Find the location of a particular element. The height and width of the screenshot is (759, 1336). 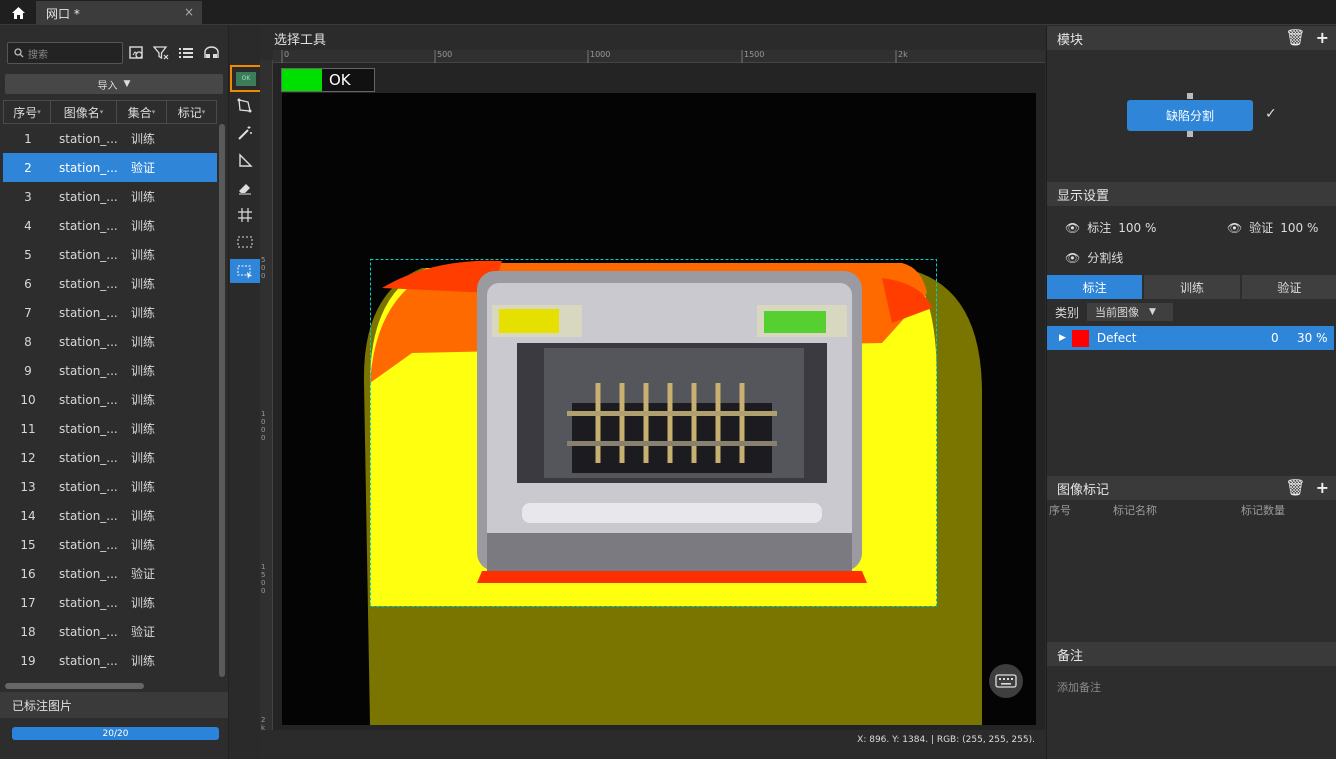

column-header-number: 序号 ▾ is located at coordinates (27, 112).